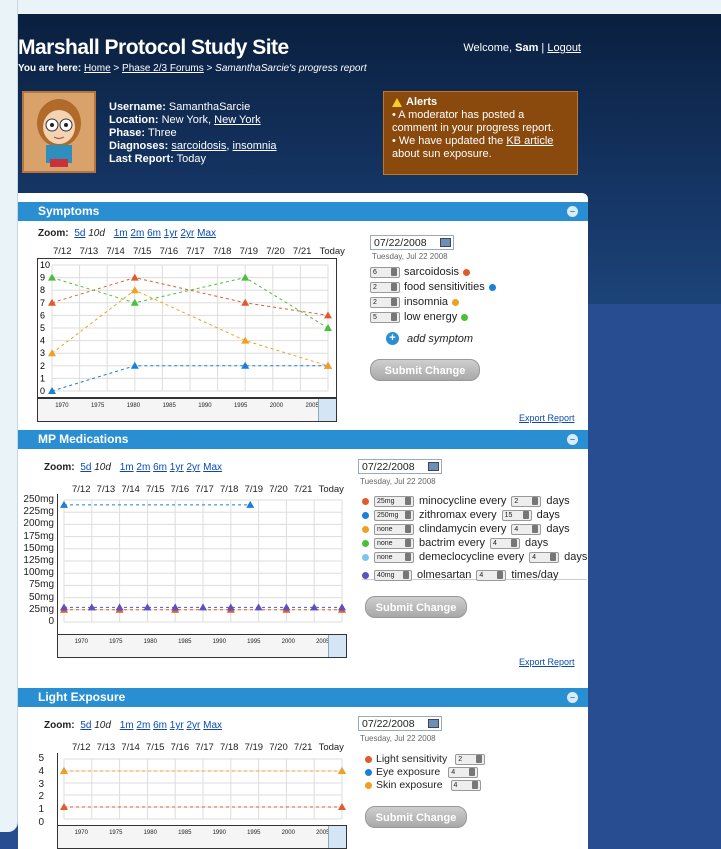 Image resolution: width=721 pixels, height=849 pixels. I want to click on location-state-link: New York, so click(237, 120).